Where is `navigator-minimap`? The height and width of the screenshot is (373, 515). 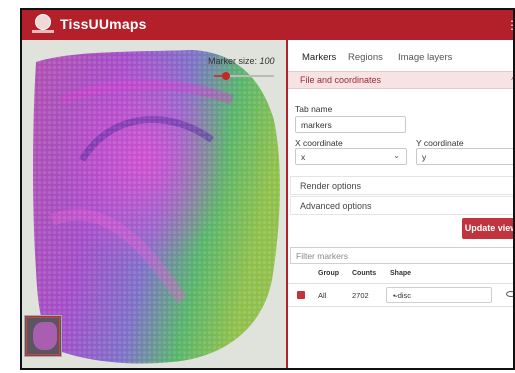 navigator-minimap is located at coordinates (43, 336).